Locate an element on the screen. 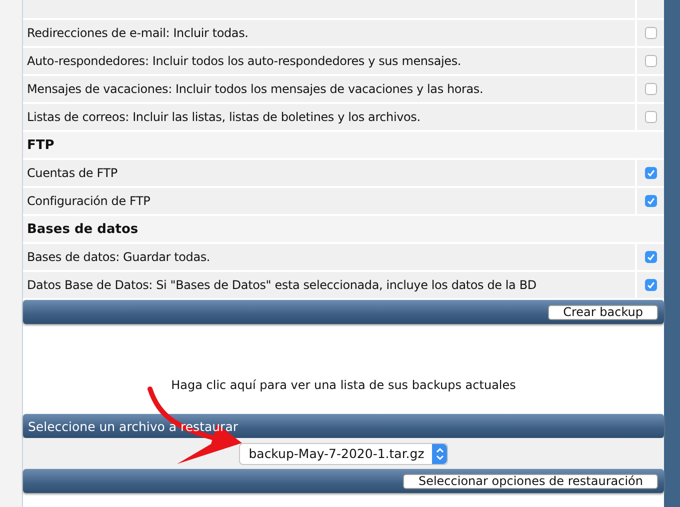 The image size is (680, 507). stepper-icon is located at coordinates (440, 454).